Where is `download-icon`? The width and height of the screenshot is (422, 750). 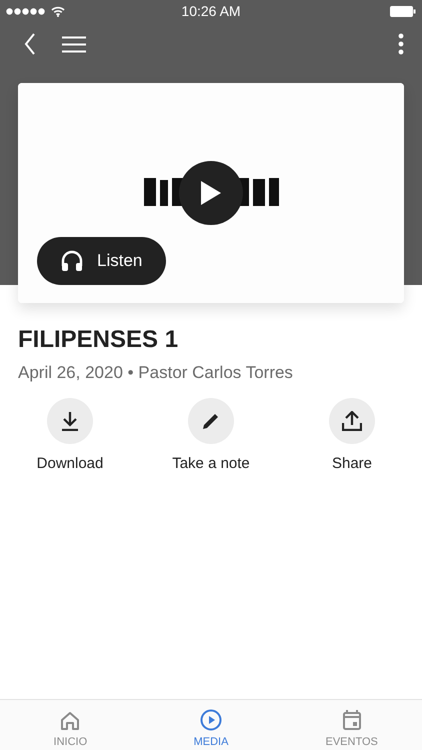 download-icon is located at coordinates (70, 421).